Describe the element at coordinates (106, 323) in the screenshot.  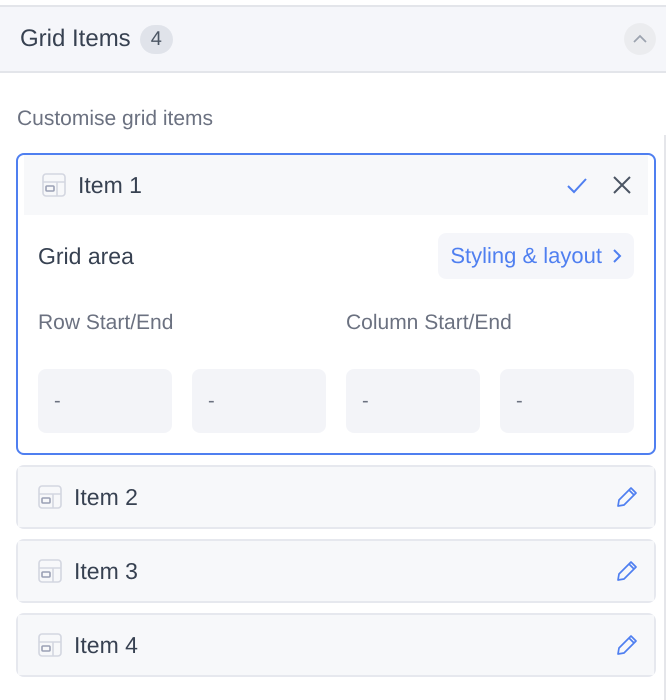
I see `field-label: Row Start/End` at that location.